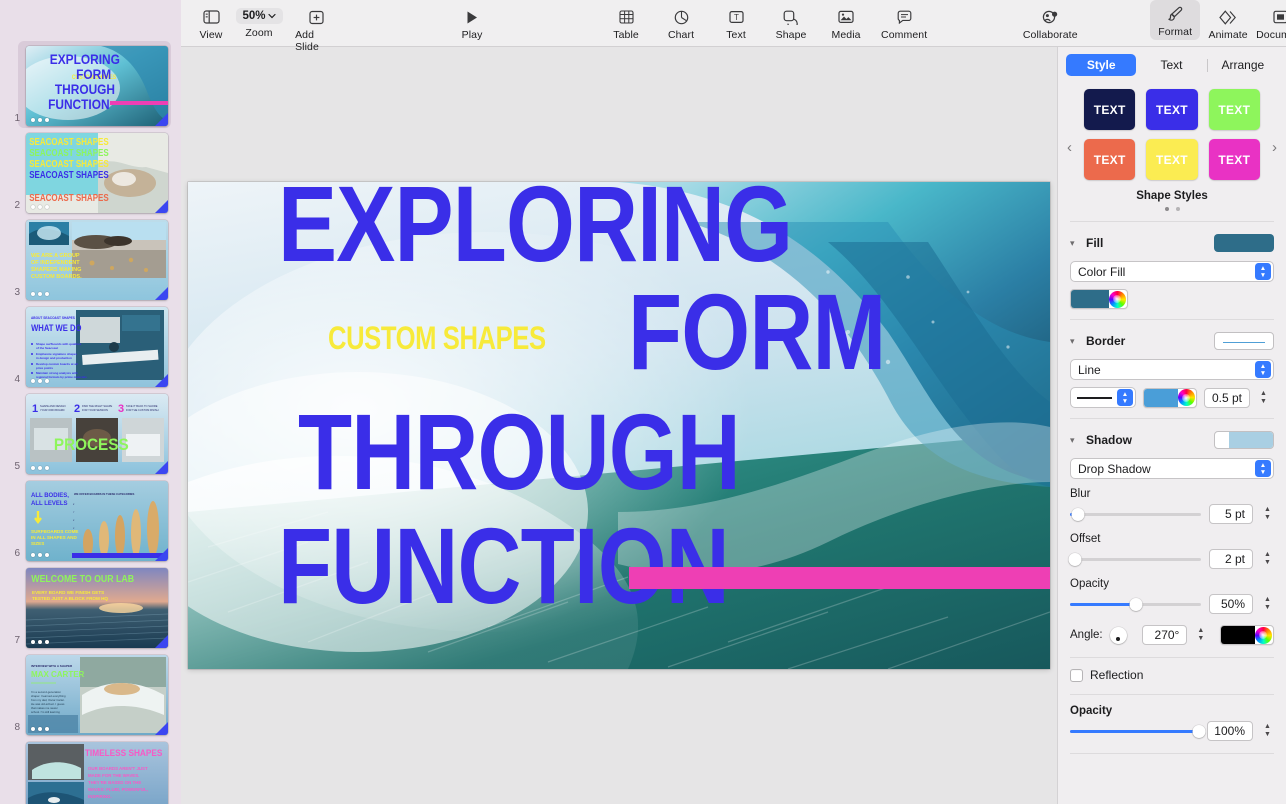  I want to click on shadow-opacity-stepper-icon: ▲ ▼, so click(1267, 604).